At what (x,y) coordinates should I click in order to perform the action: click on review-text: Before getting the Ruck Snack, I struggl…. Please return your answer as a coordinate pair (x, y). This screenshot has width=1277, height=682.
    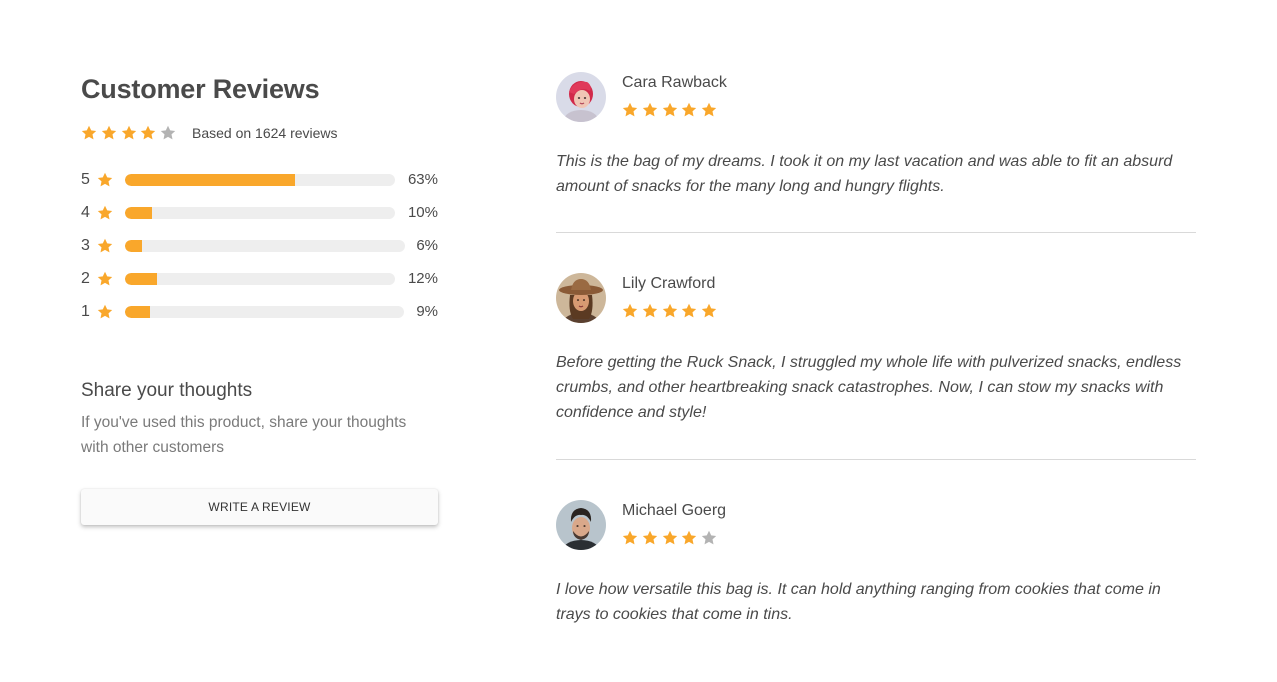
    Looking at the image, I should click on (869, 387).